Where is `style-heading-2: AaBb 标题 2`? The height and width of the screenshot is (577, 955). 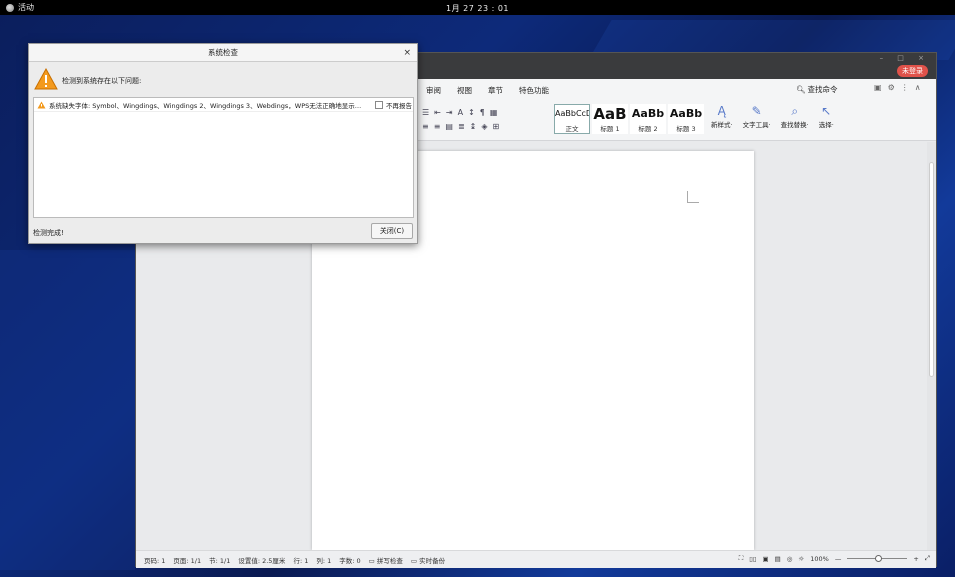 style-heading-2: AaBb 标题 2 is located at coordinates (648, 119).